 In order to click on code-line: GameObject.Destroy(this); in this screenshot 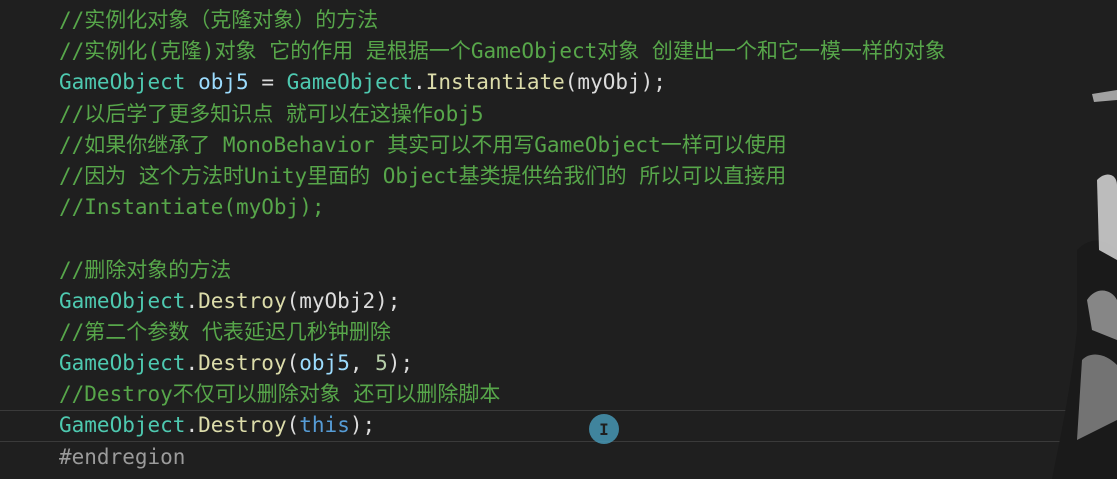, I will do `click(558, 426)`.